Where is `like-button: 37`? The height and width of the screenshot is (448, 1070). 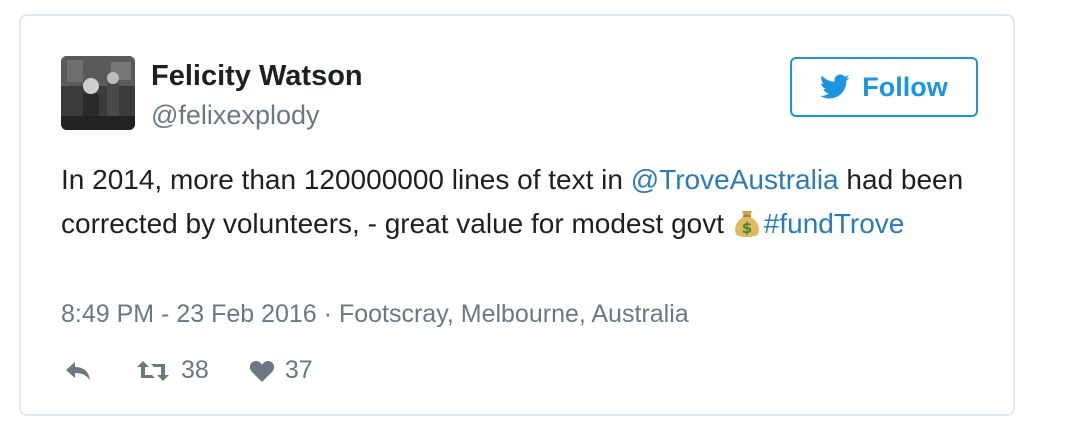
like-button: 37 is located at coordinates (281, 370).